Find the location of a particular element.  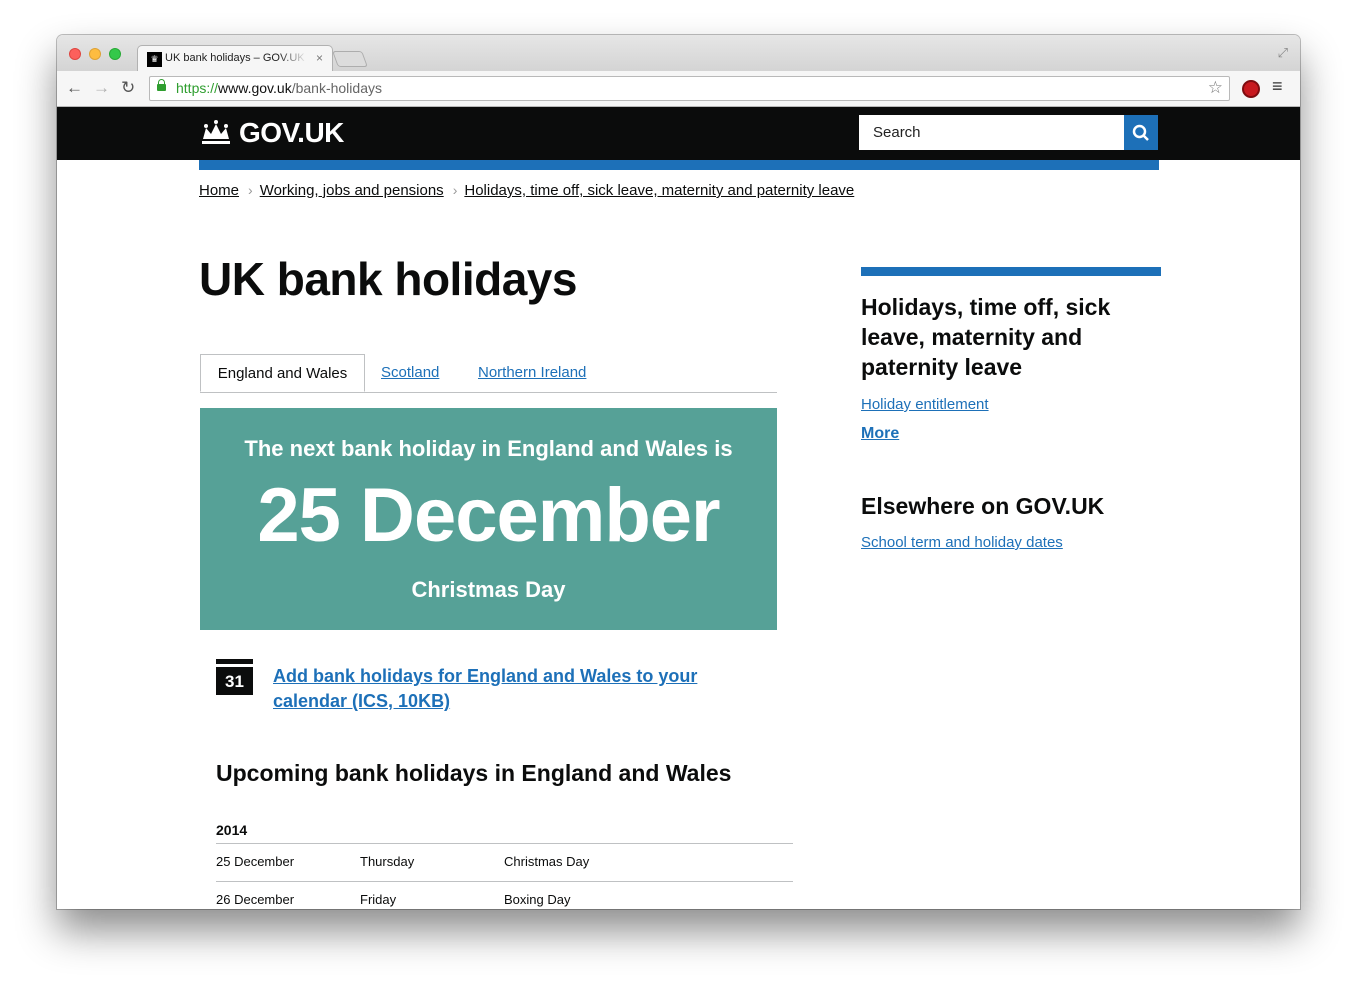

extension-stop-icon is located at coordinates (1251, 89).